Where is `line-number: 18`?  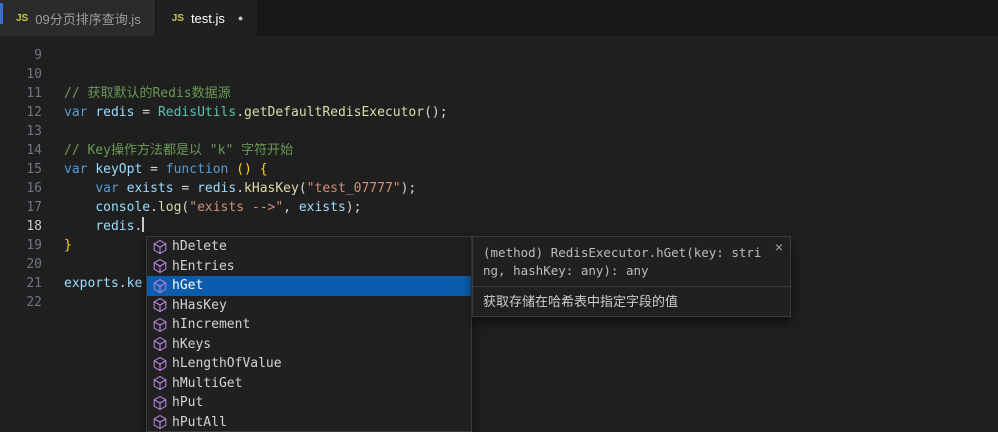 line-number: 18 is located at coordinates (21, 226).